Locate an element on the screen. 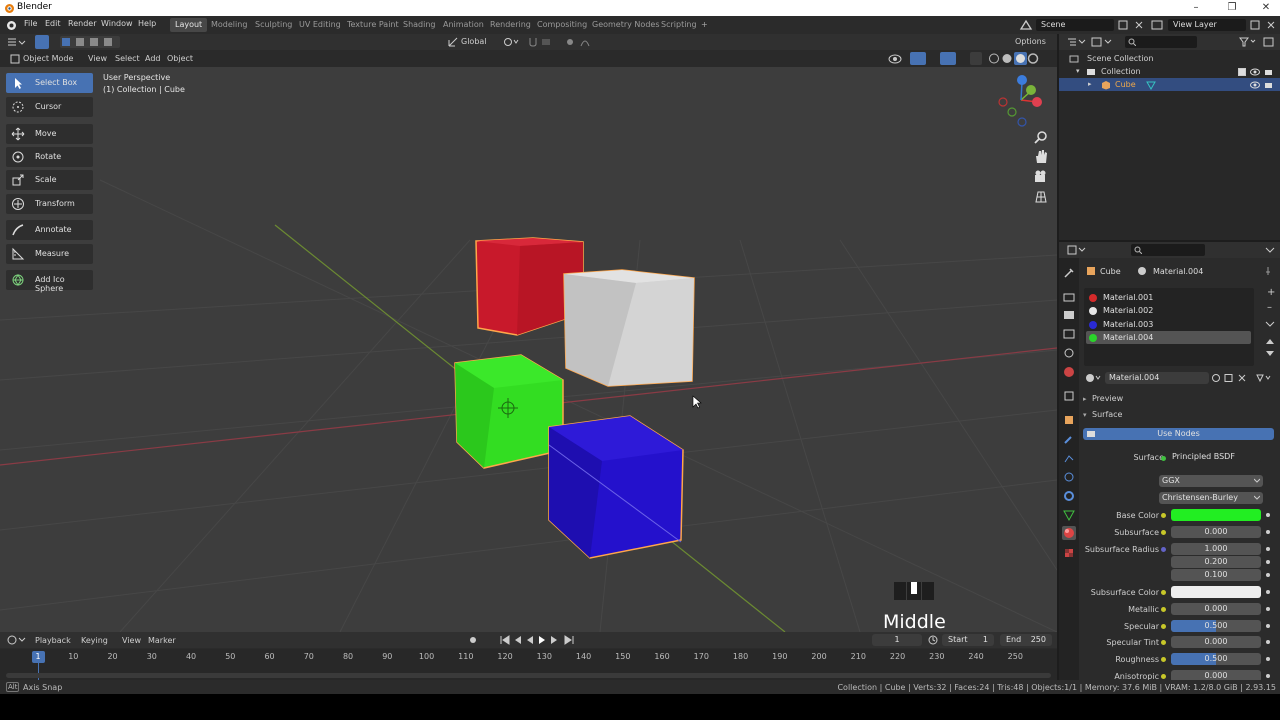 The image size is (1280, 720). preview-range-icon is located at coordinates (933, 640).